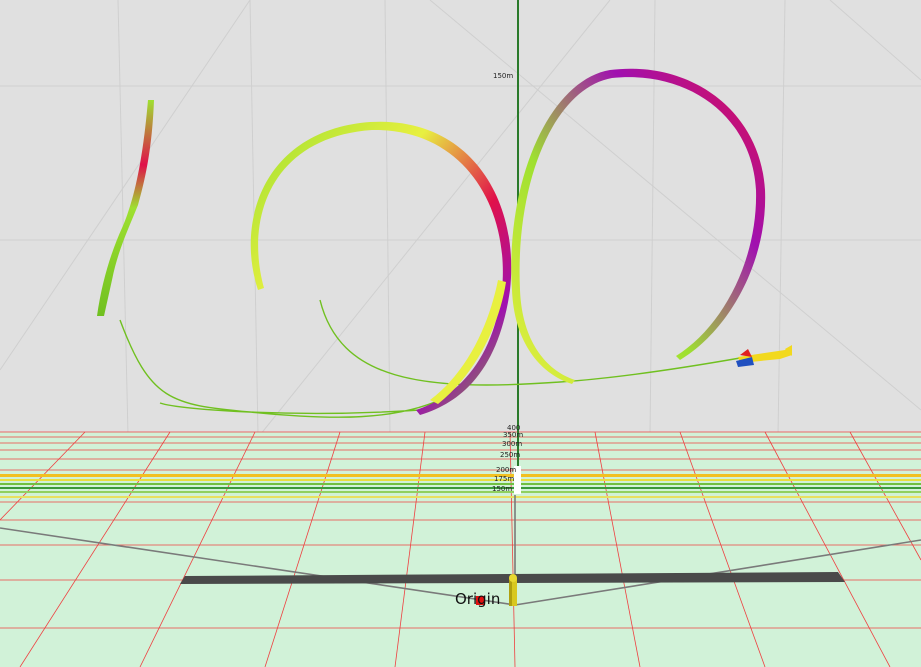  Describe the element at coordinates (503, 76) in the screenshot. I see `mast-top-label: 150m` at that location.